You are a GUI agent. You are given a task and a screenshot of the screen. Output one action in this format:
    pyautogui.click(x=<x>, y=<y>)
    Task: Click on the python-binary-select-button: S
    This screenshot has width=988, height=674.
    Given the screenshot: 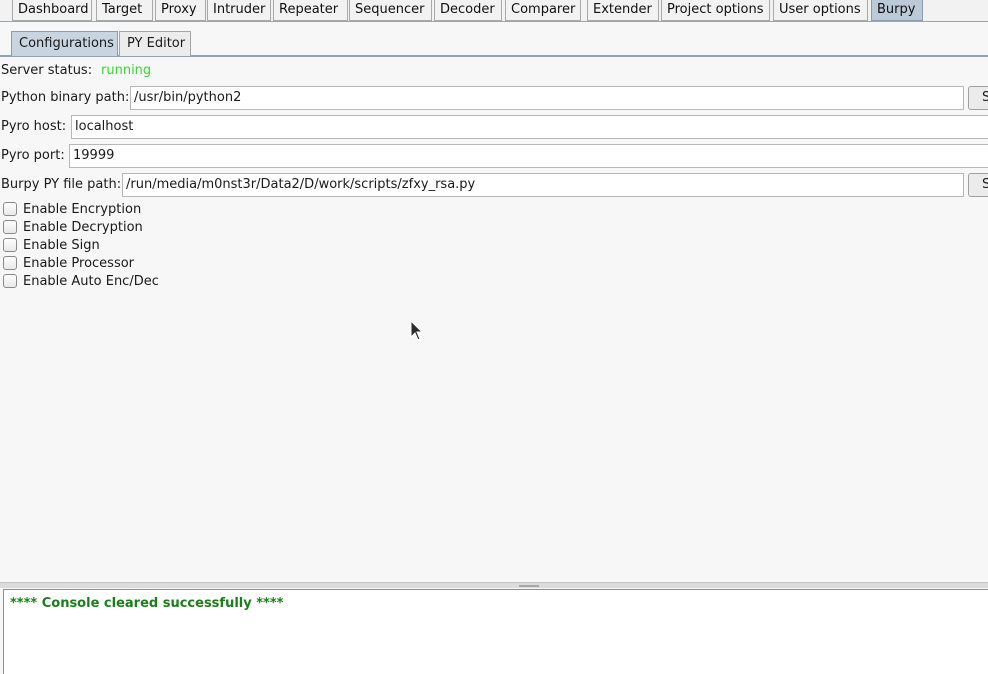 What is the action you would take?
    pyautogui.click(x=978, y=98)
    